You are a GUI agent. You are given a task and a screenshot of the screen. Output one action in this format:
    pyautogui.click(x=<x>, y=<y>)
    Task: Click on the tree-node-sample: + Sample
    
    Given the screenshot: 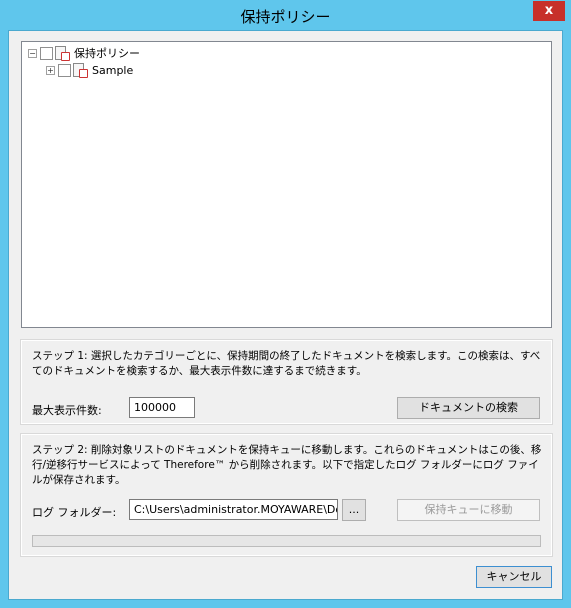 What is the action you would take?
    pyautogui.click(x=89, y=70)
    